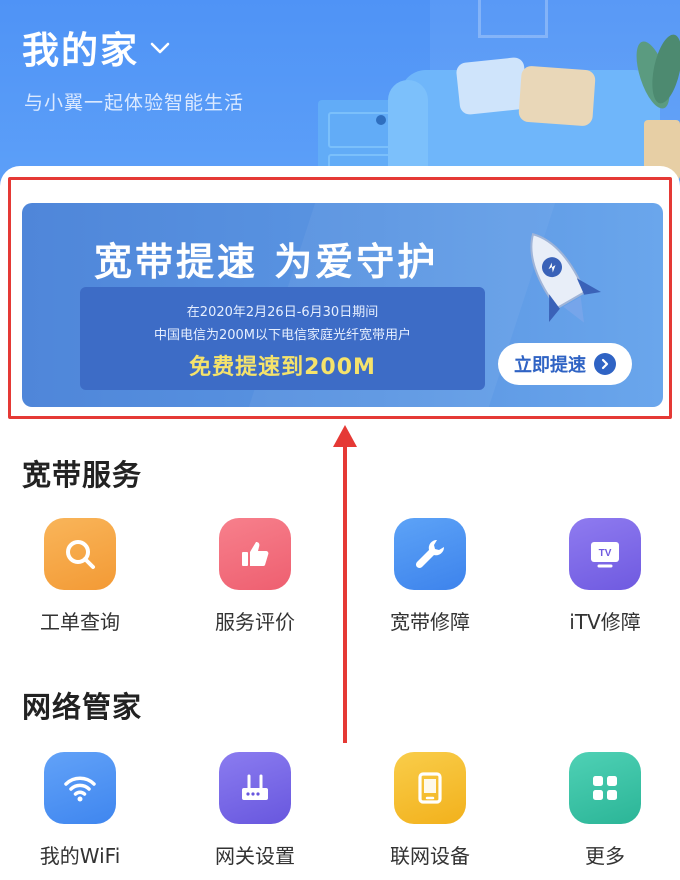 The image size is (680, 880). What do you see at coordinates (80, 788) in the screenshot?
I see `wifi-icon` at bounding box center [80, 788].